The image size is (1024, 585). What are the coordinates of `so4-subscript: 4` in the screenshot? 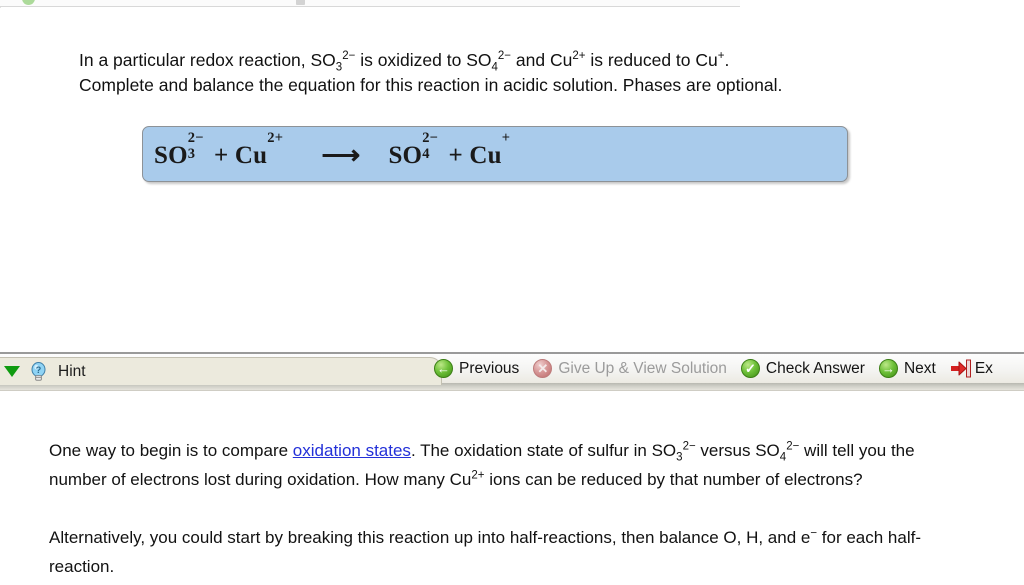 It's located at (494, 67).